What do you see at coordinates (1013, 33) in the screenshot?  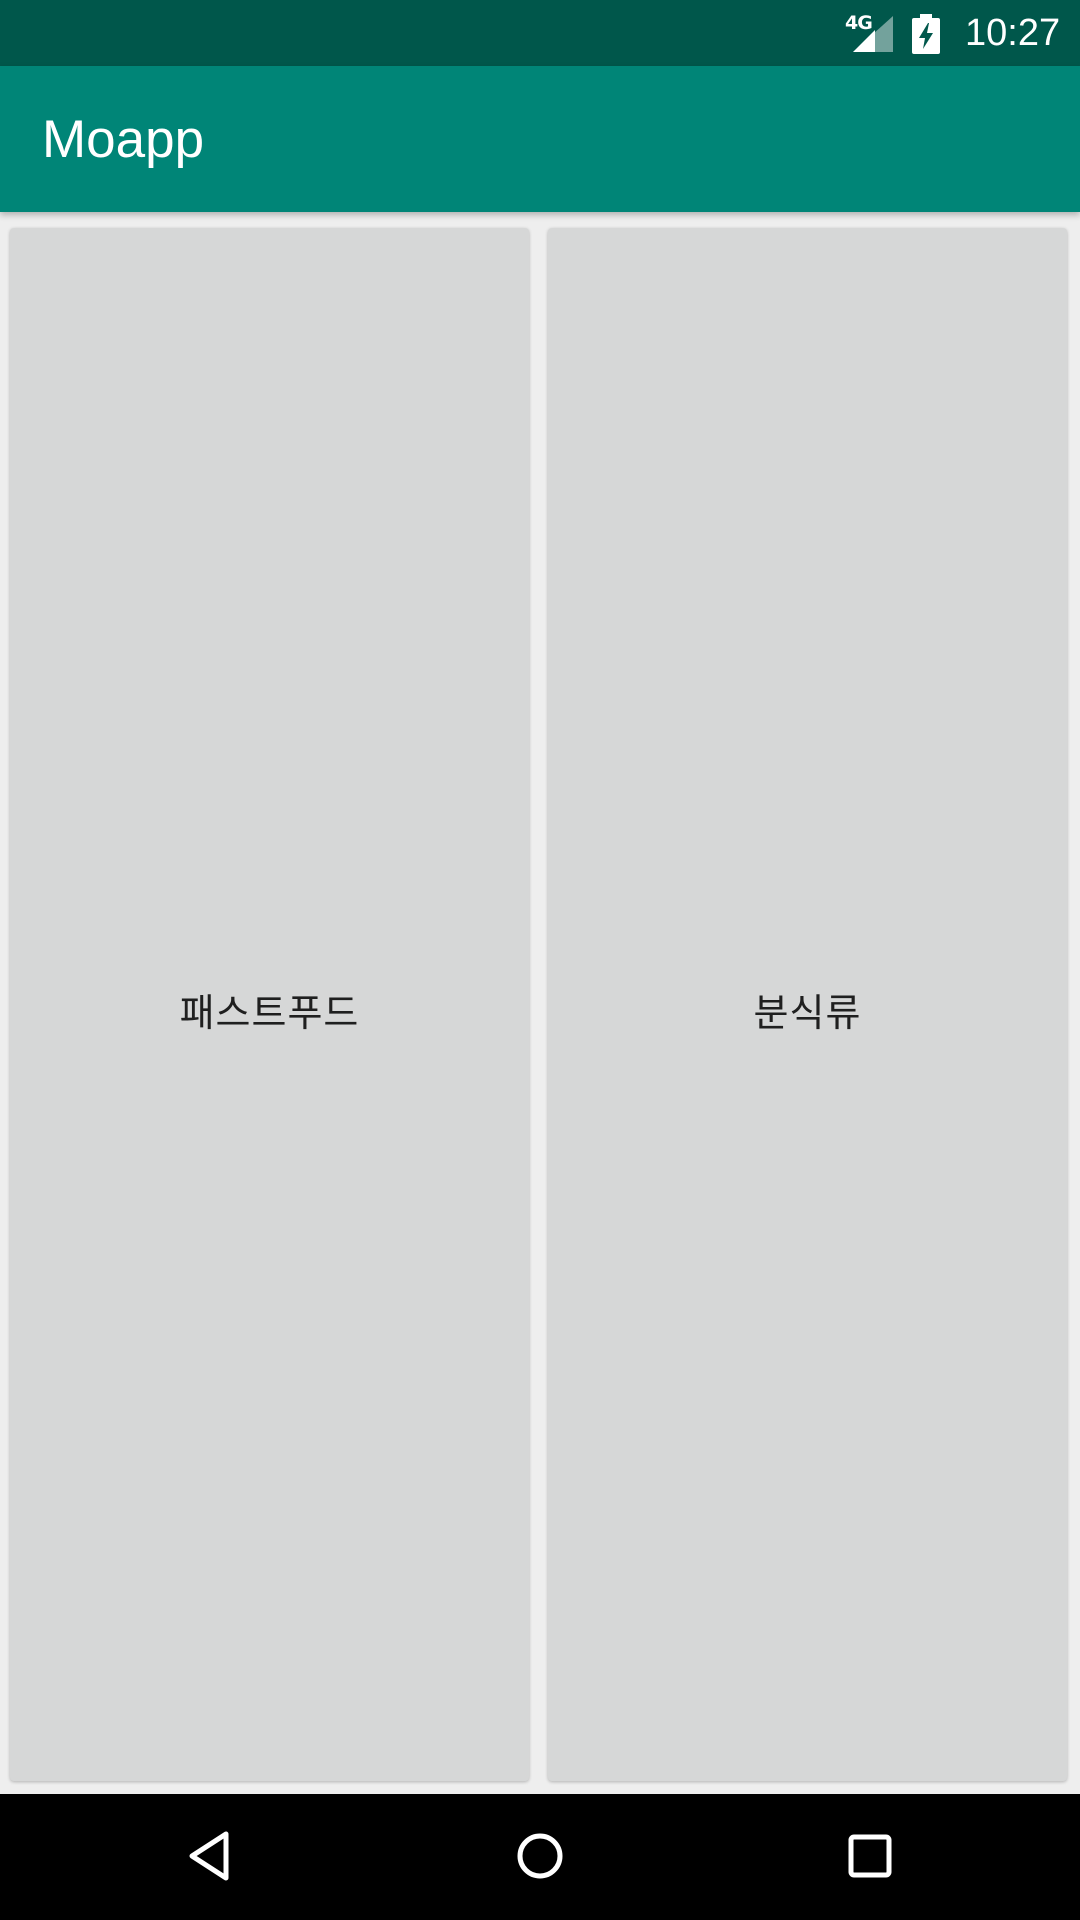 I see `clock: 10:27` at bounding box center [1013, 33].